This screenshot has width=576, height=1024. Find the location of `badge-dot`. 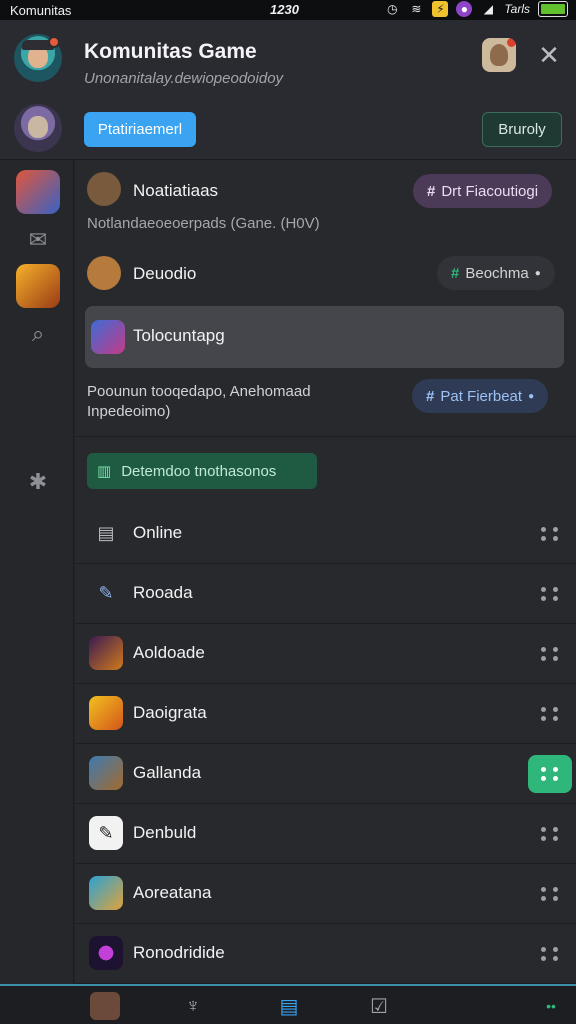

badge-dot is located at coordinates (511, 42).